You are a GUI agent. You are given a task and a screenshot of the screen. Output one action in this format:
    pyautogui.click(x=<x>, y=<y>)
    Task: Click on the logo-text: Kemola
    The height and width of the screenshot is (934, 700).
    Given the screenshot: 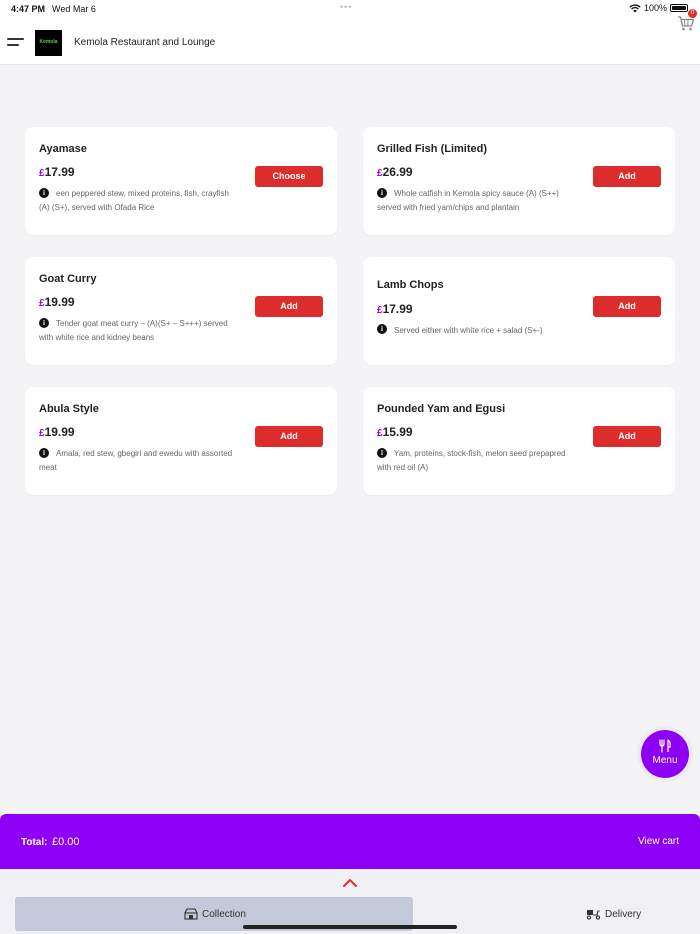 What is the action you would take?
    pyautogui.click(x=48, y=42)
    